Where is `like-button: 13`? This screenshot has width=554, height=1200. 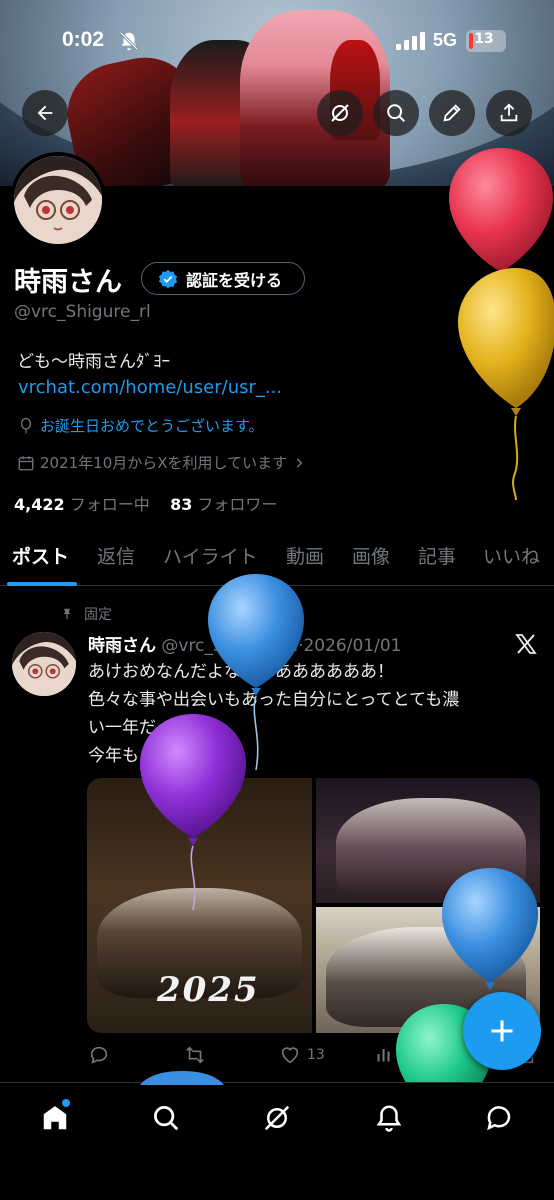
like-button: 13 is located at coordinates (302, 1055).